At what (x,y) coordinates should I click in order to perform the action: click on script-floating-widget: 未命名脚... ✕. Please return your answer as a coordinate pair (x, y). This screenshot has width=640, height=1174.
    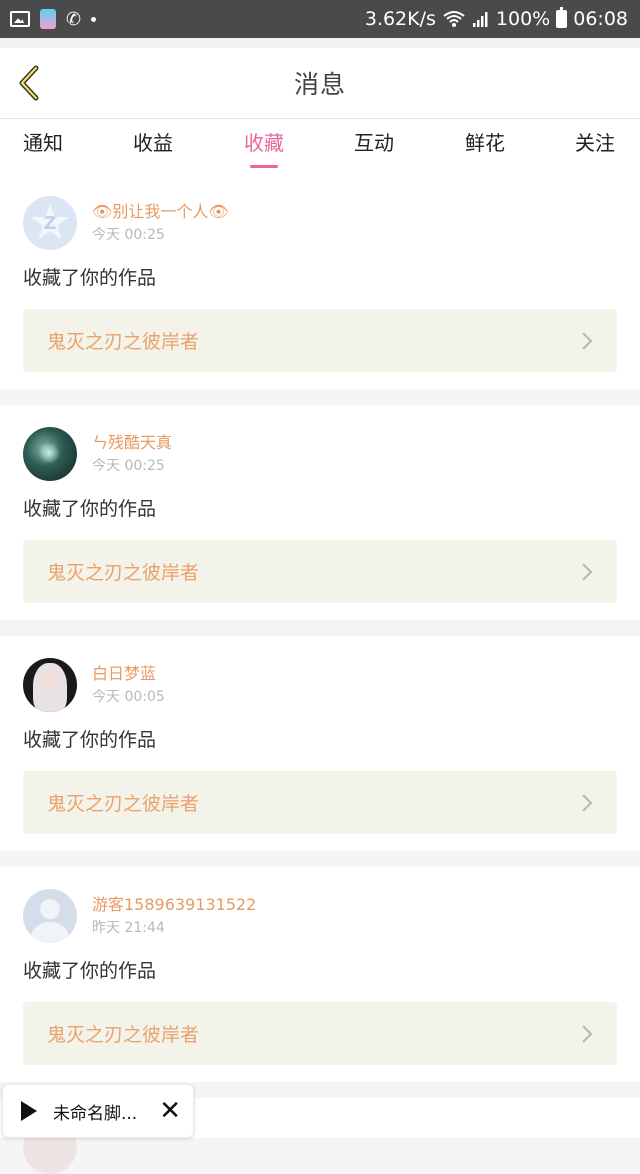
    Looking at the image, I should click on (98, 1111).